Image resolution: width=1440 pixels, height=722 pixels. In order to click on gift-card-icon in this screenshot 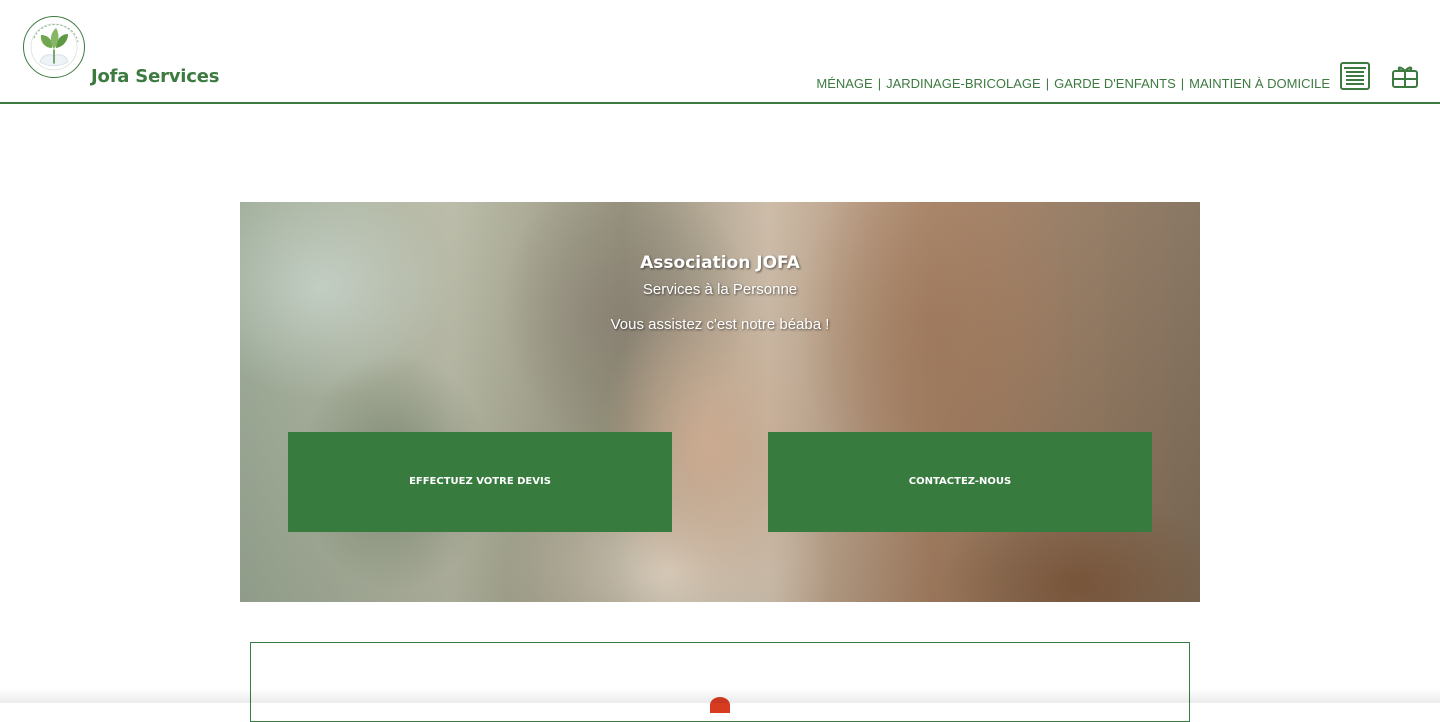, I will do `click(1405, 77)`.